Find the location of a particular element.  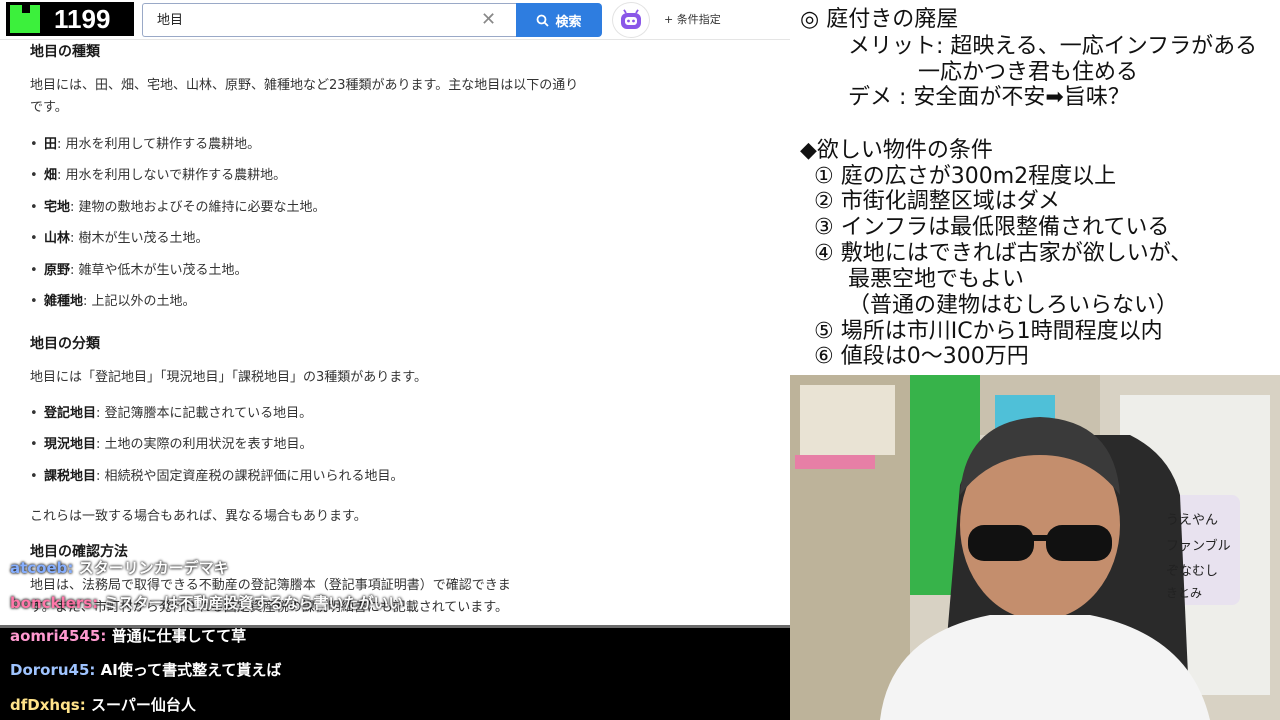

viewer-count-badge: 1199 is located at coordinates (70, 19).